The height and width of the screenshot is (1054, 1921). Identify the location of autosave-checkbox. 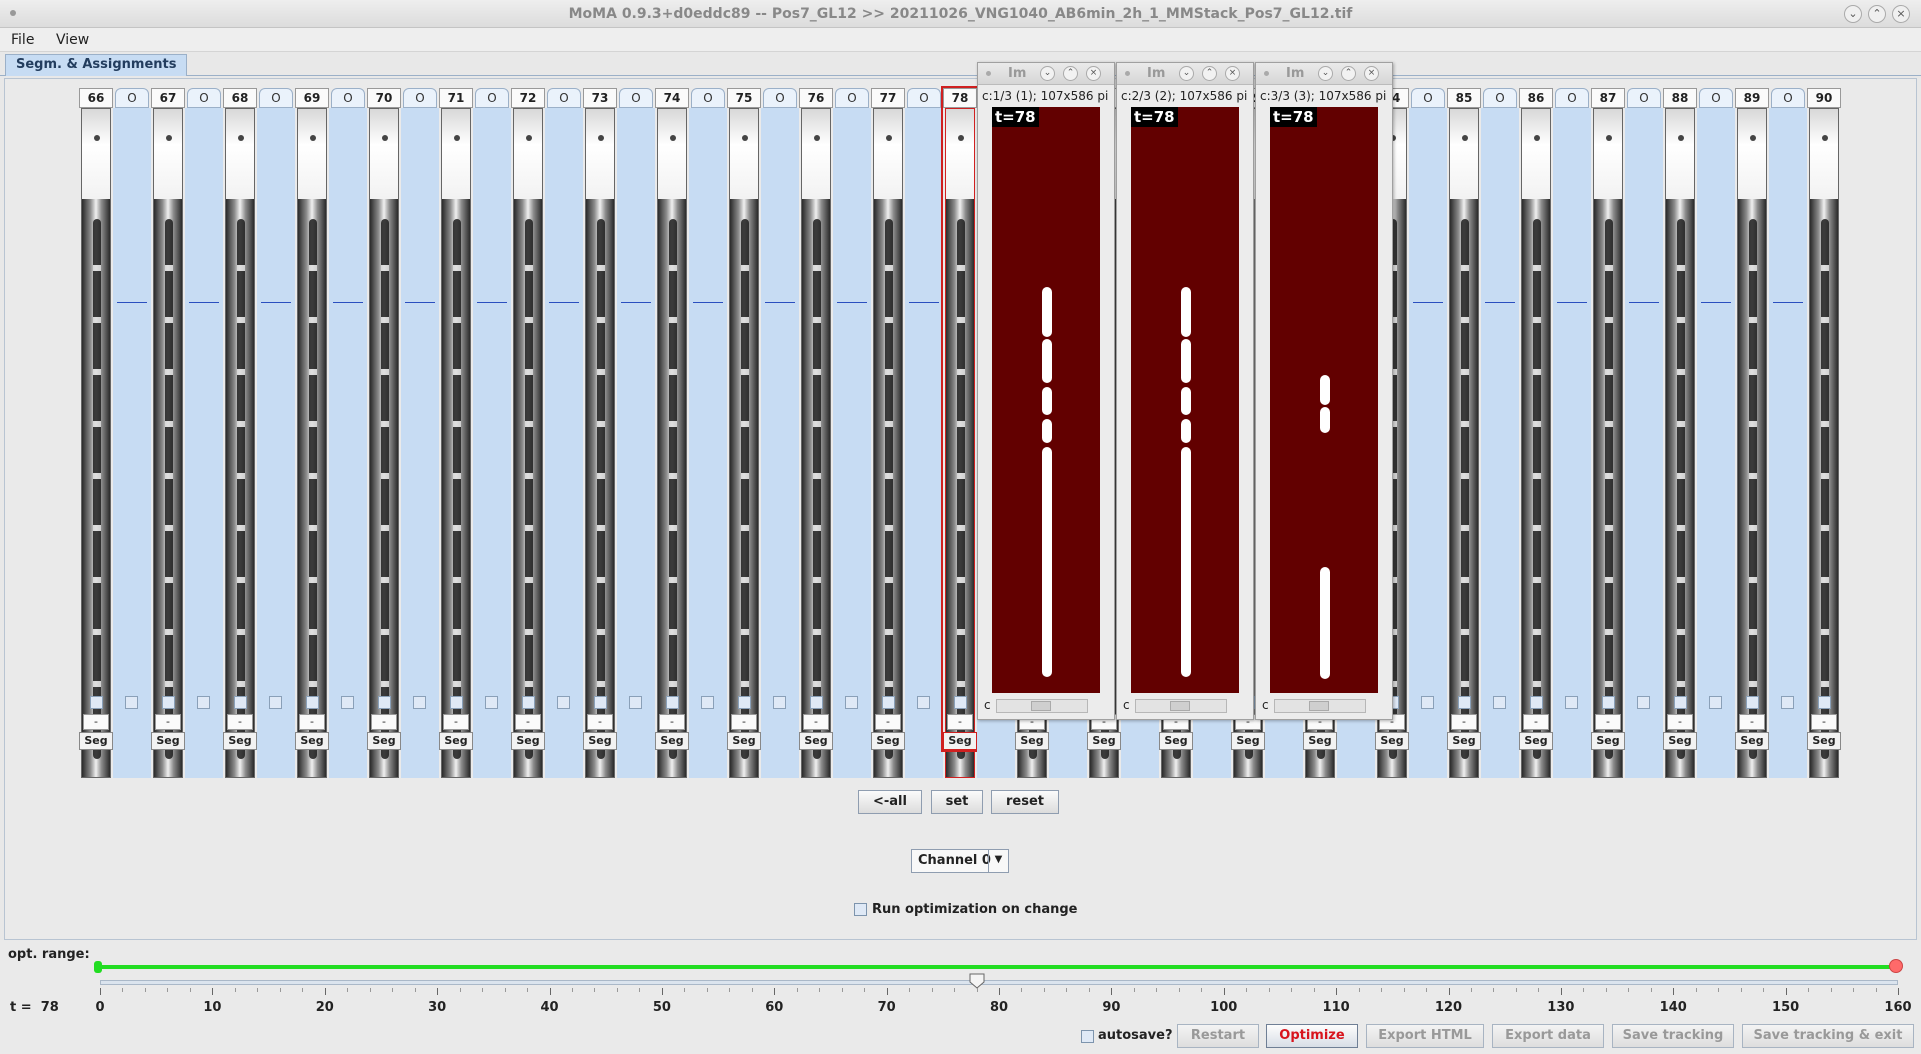
(1087, 1036).